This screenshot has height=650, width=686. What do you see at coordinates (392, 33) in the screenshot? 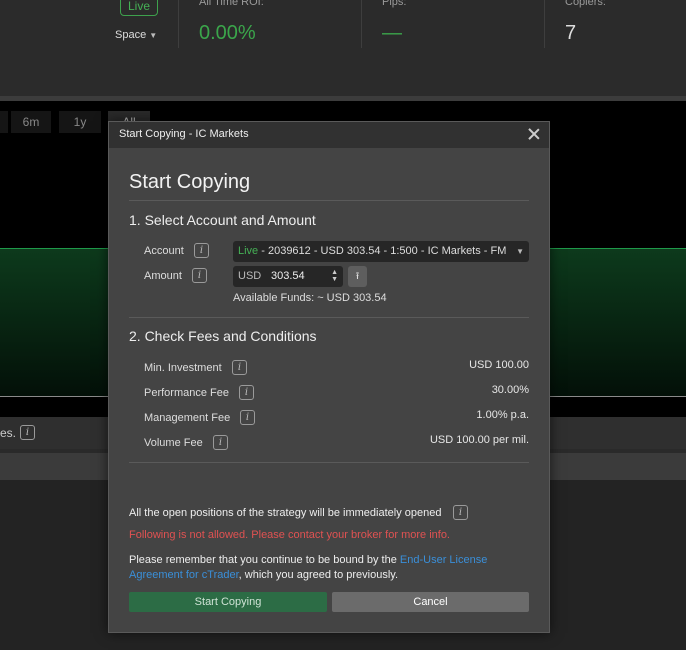
I see `pips-value: —` at bounding box center [392, 33].